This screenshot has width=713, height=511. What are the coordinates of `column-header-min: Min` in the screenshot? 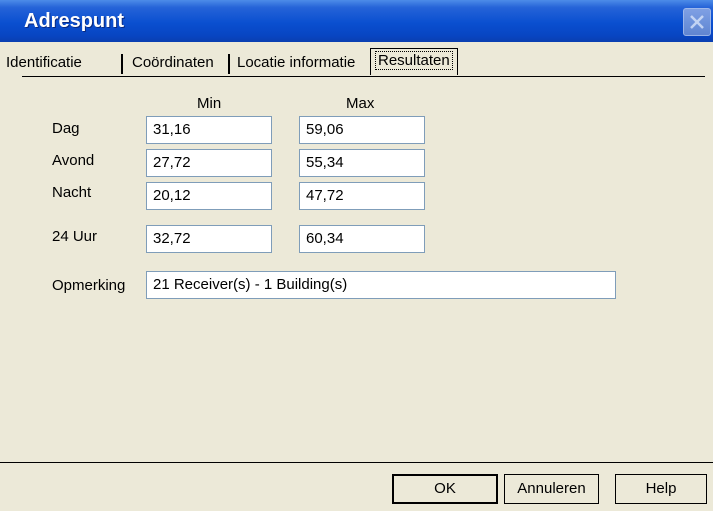 It's located at (209, 103).